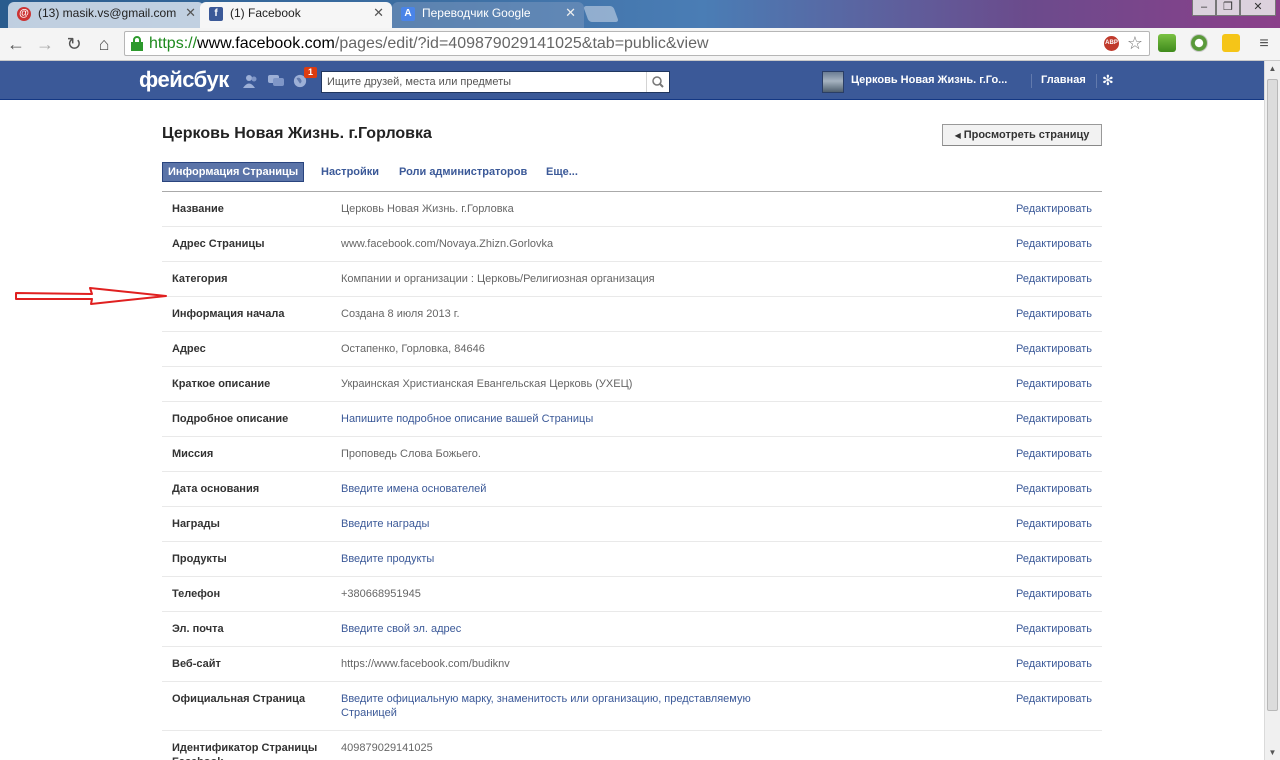 Image resolution: width=1280 pixels, height=760 pixels. Describe the element at coordinates (198, 209) in the screenshot. I see `row-label: Название` at that location.